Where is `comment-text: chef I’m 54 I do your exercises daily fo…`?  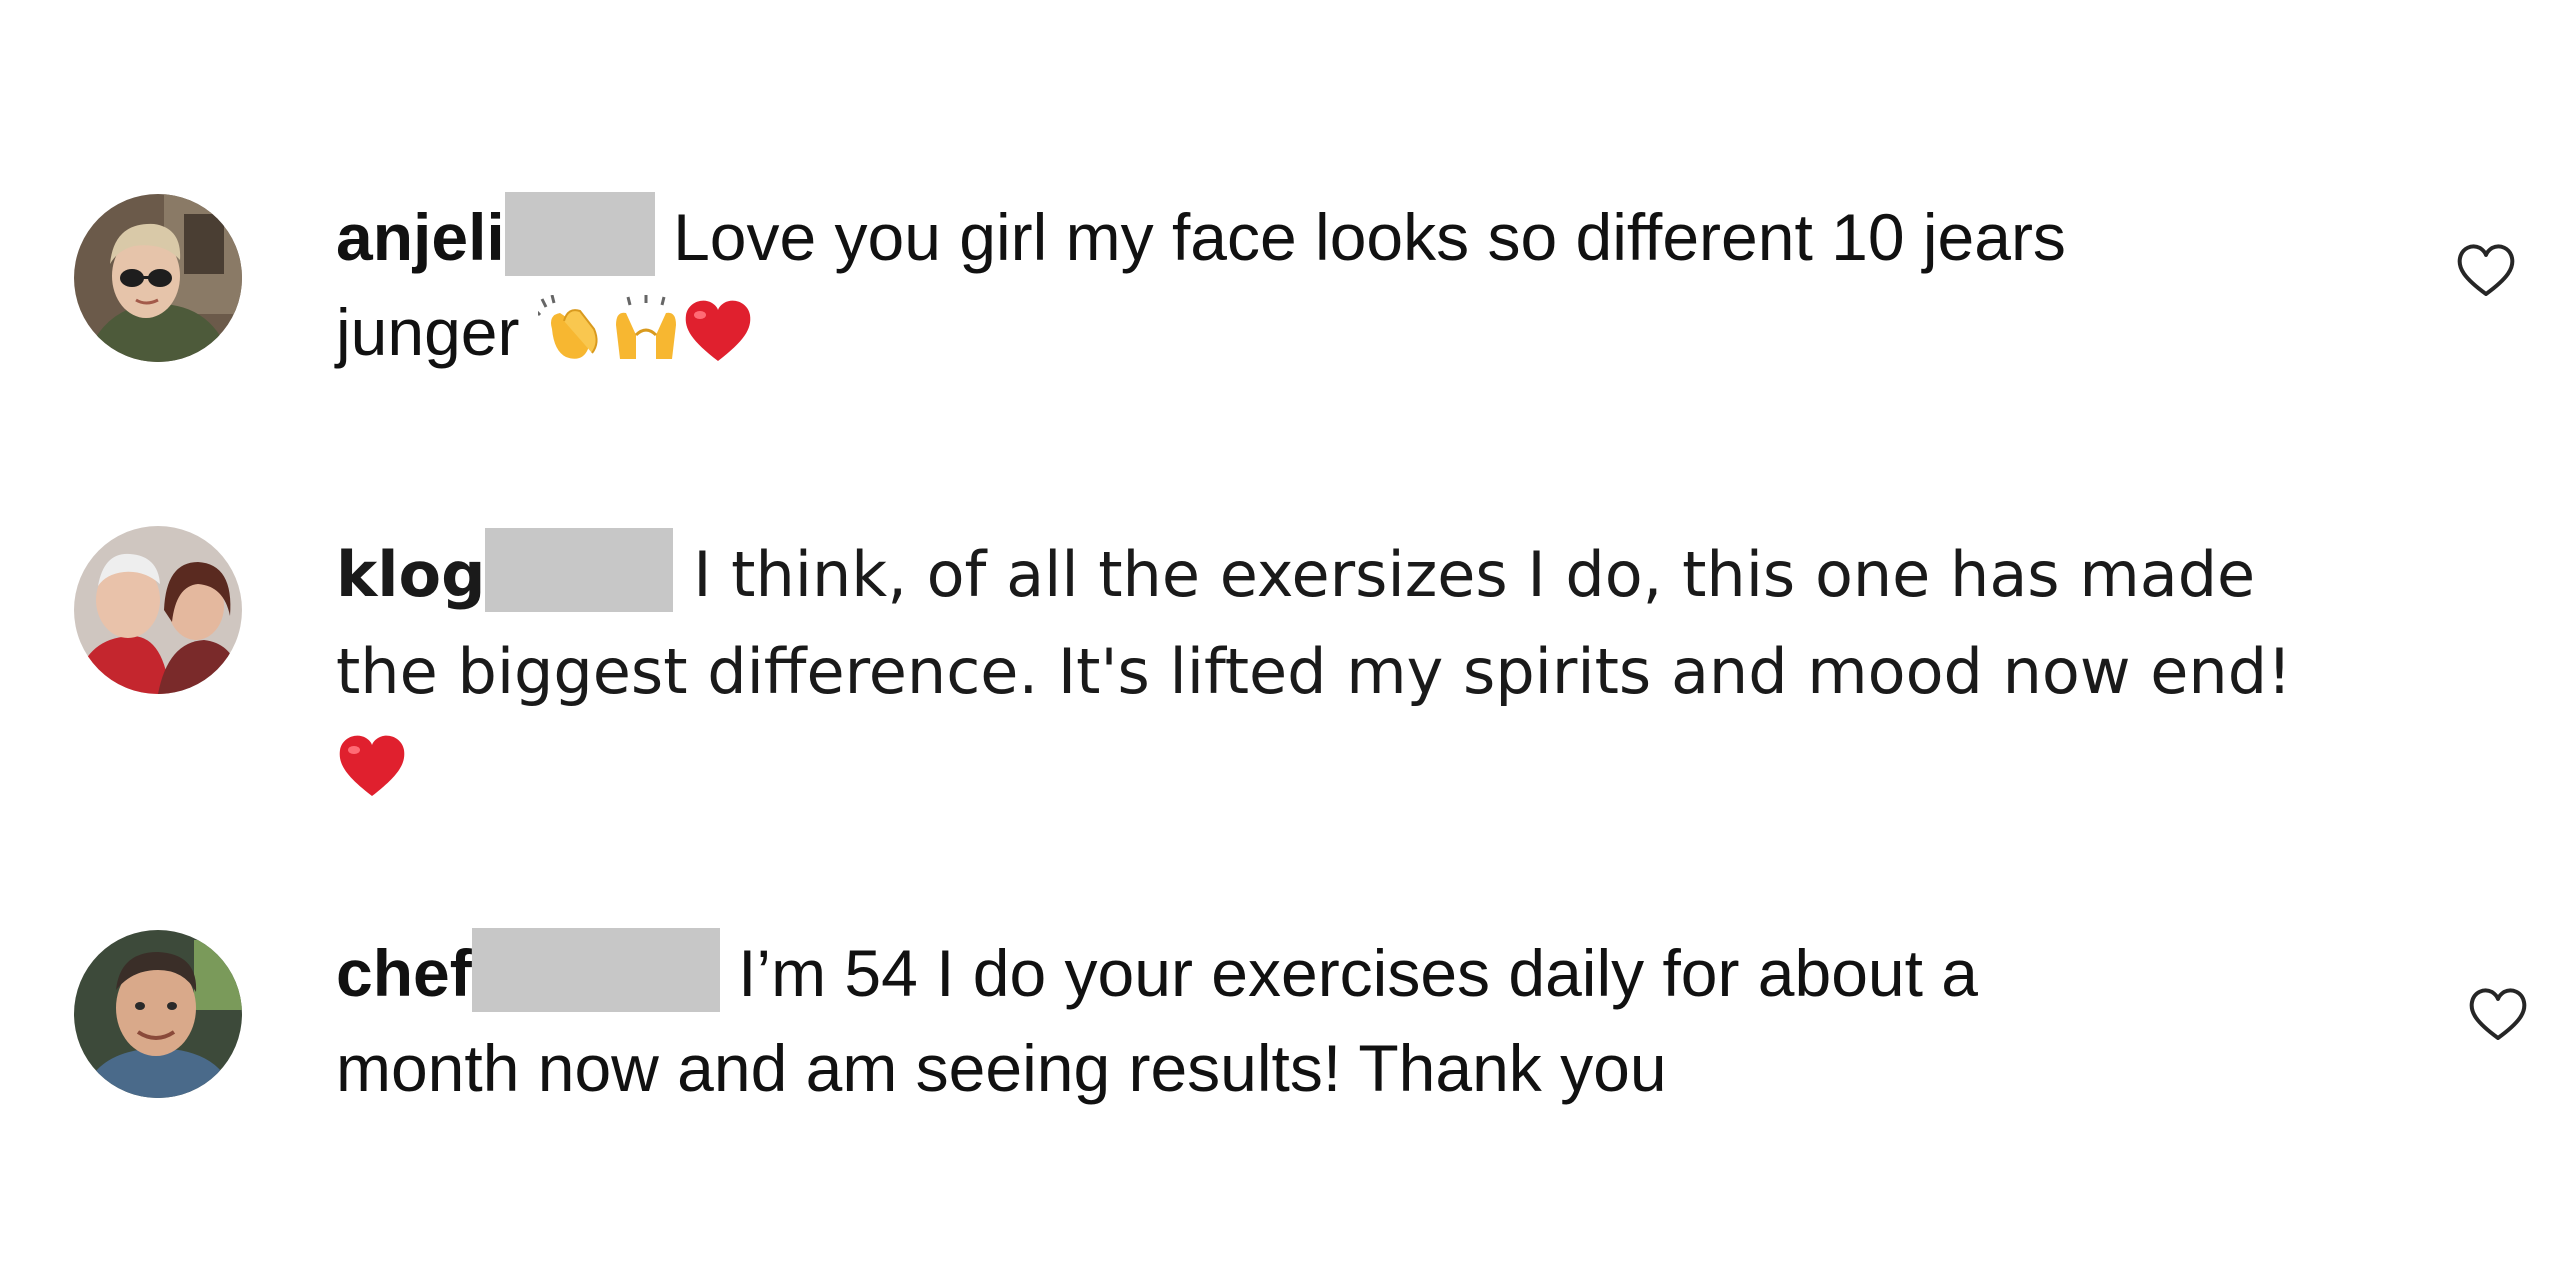 comment-text: chef I’m 54 I do your exercises daily fo… is located at coordinates (1366, 1021).